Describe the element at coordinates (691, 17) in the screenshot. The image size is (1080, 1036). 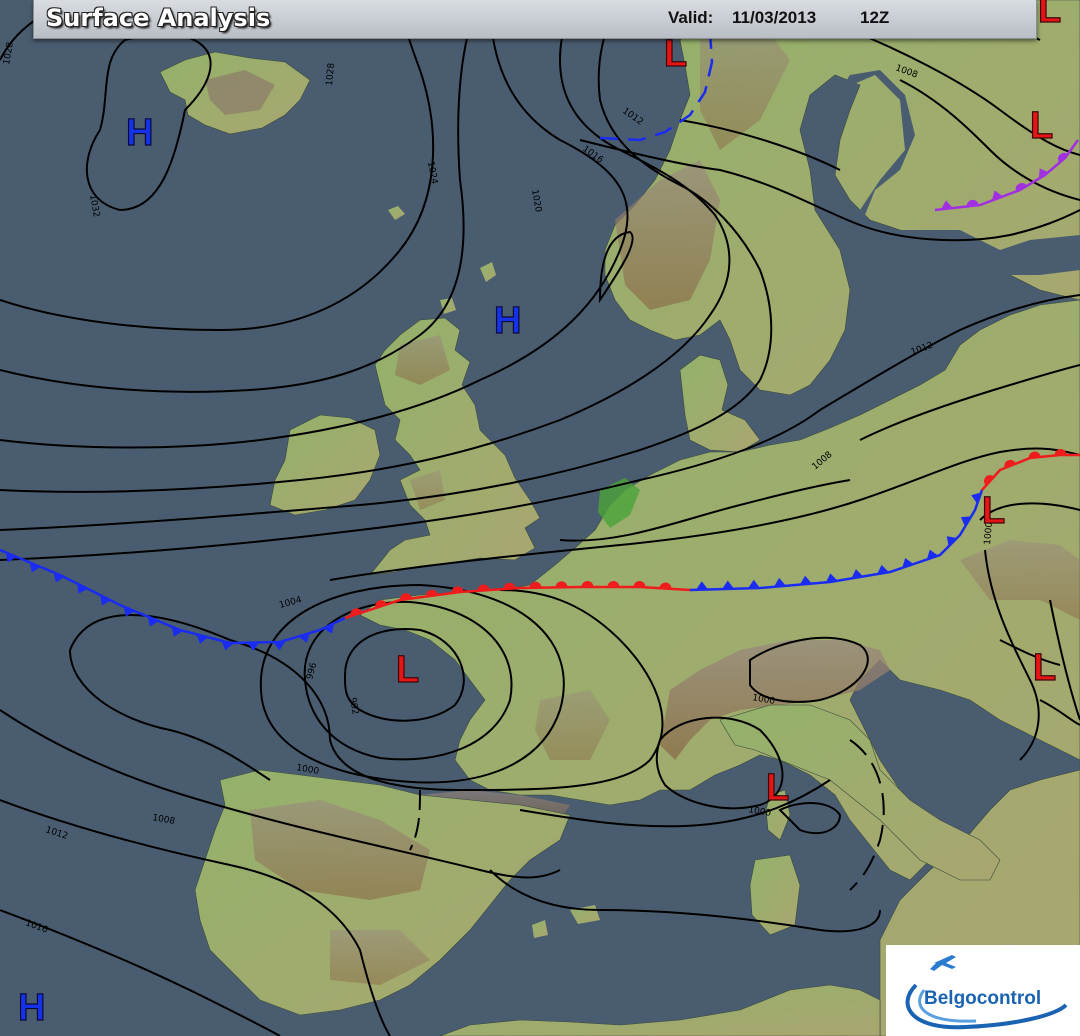
I see `valid-label: Valid:` at that location.